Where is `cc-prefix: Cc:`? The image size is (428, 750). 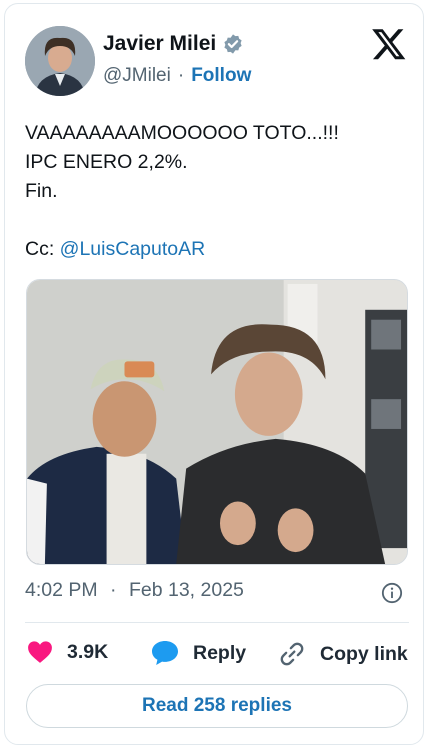 cc-prefix: Cc: is located at coordinates (42, 249).